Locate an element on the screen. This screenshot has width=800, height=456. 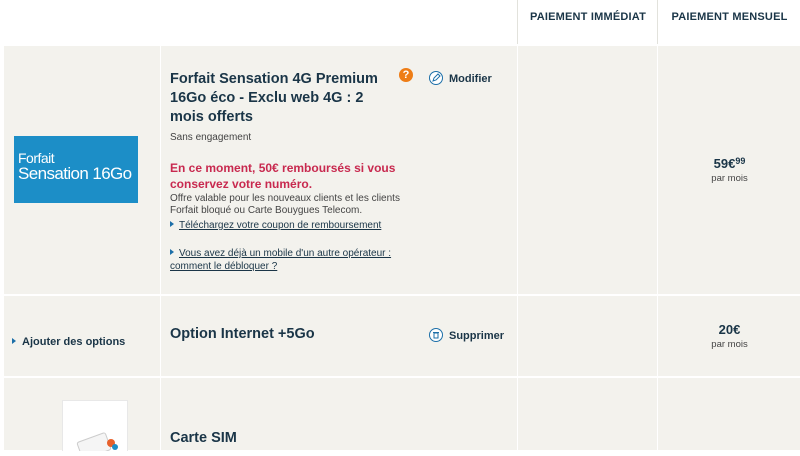
table-header: PAIEMENT IMMÉDIAT PAIEMENT MENSUEL is located at coordinates (400, 22).